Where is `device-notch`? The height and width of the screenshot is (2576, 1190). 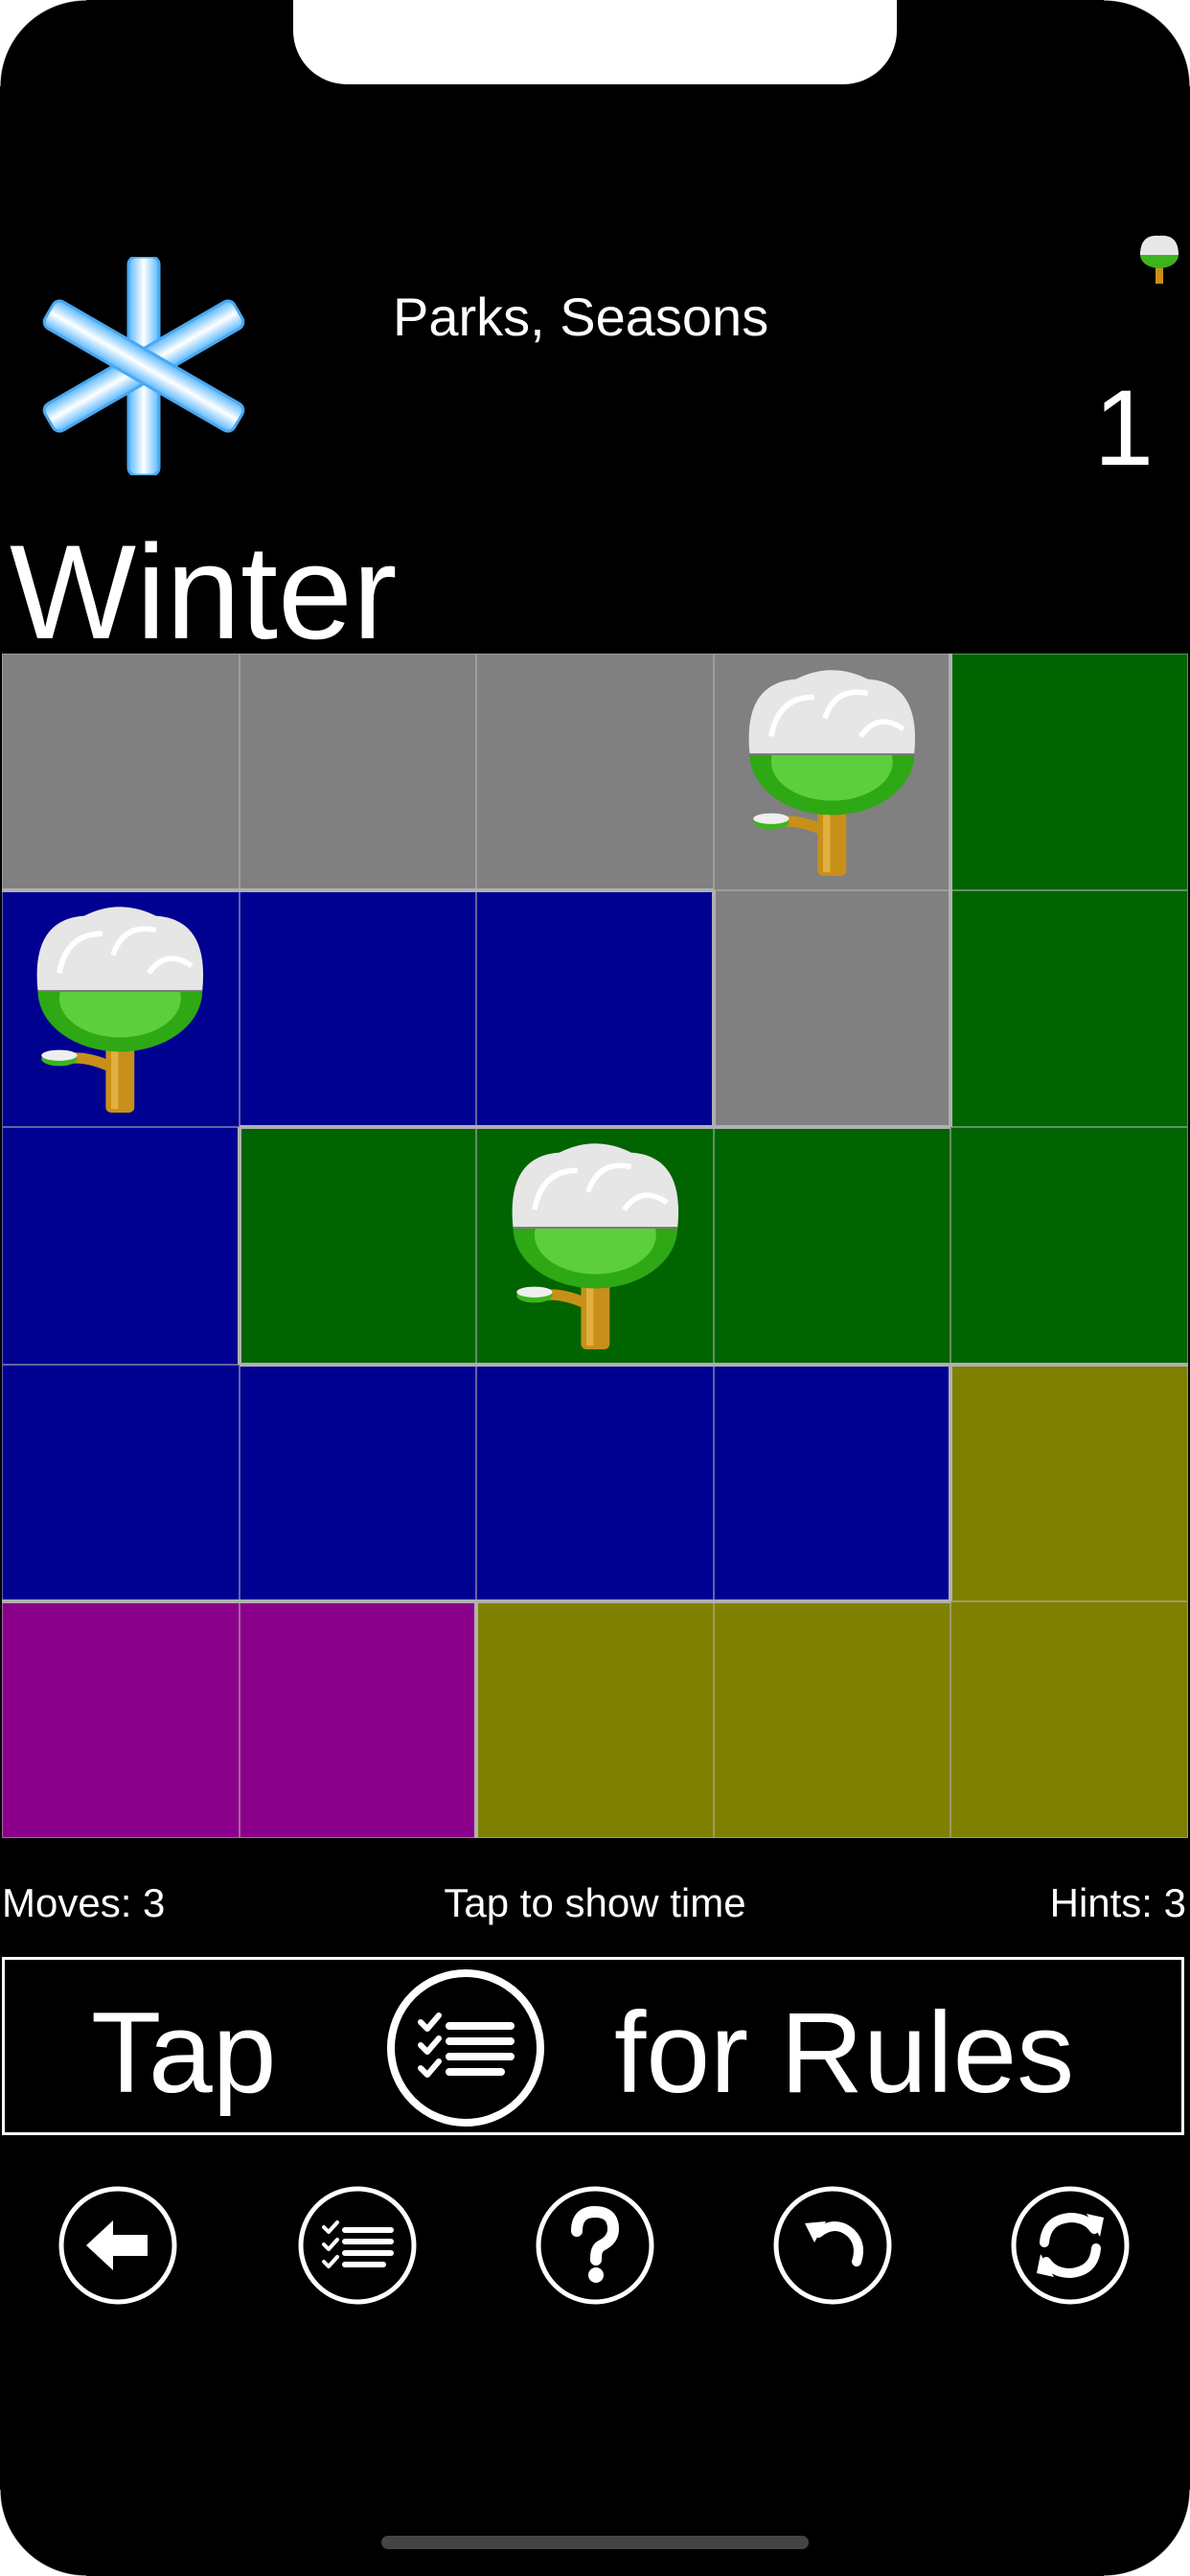 device-notch is located at coordinates (595, 42).